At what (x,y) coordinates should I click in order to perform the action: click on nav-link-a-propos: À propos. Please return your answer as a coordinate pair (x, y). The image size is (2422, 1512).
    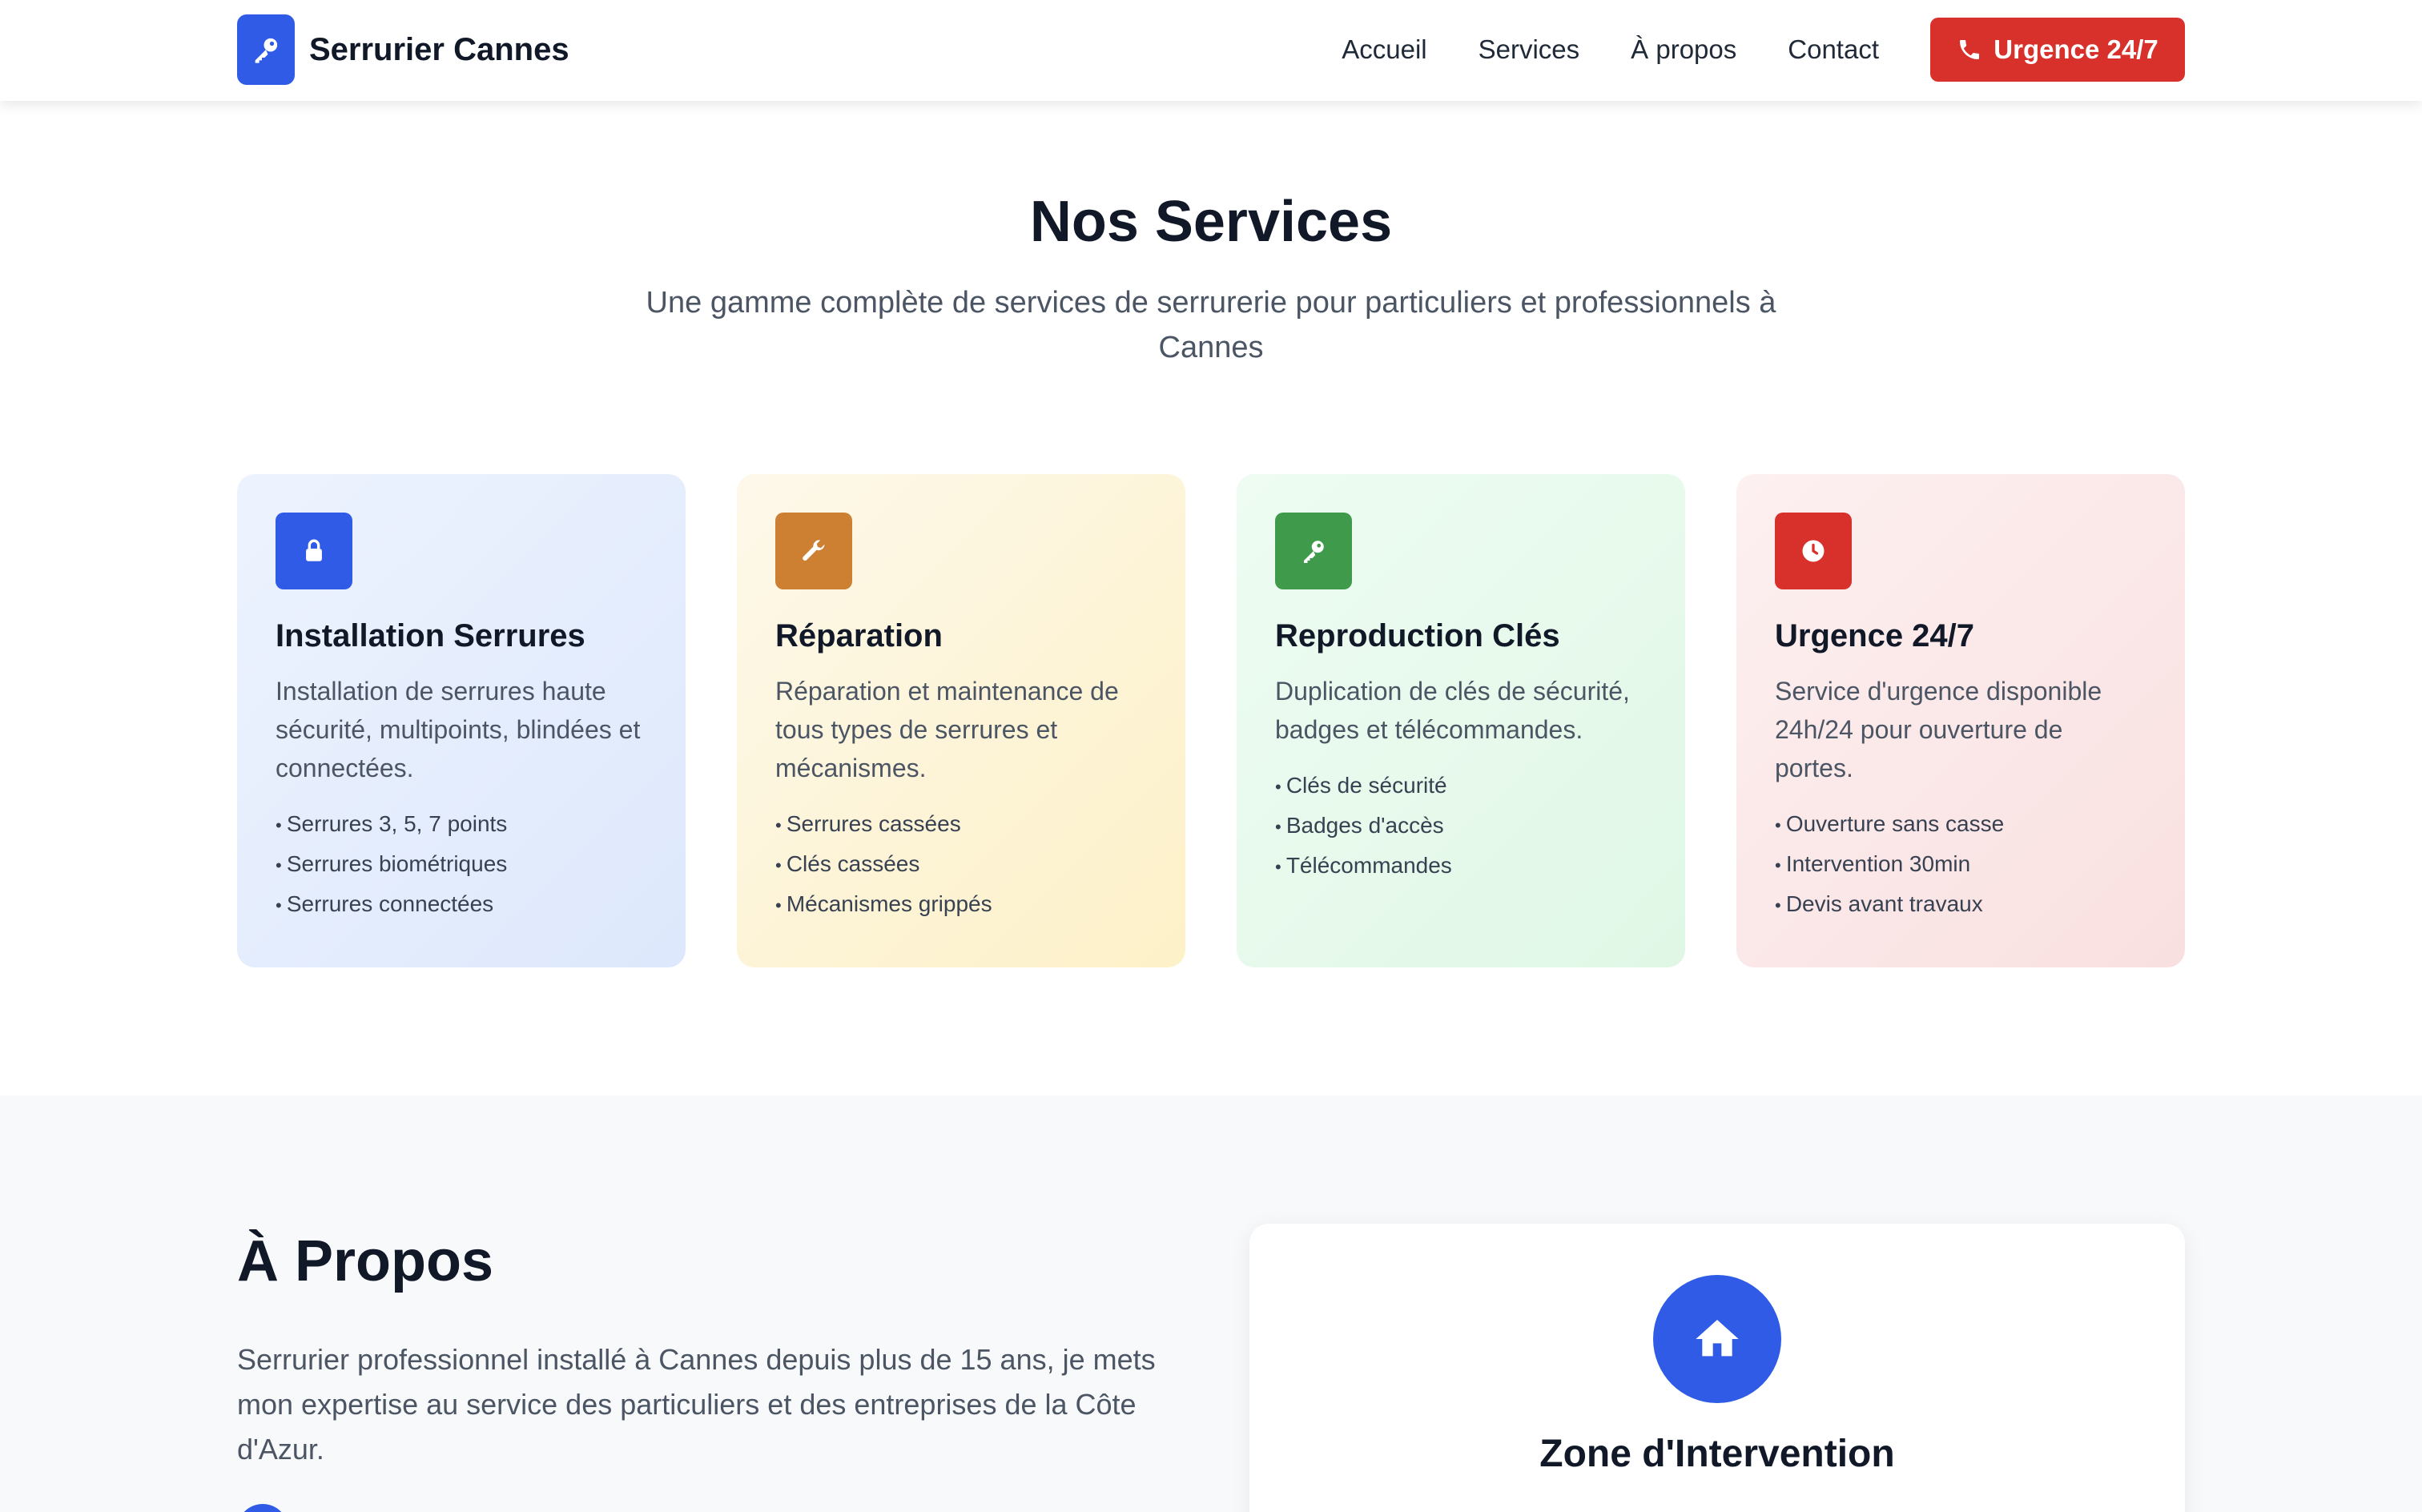
    Looking at the image, I should click on (1683, 49).